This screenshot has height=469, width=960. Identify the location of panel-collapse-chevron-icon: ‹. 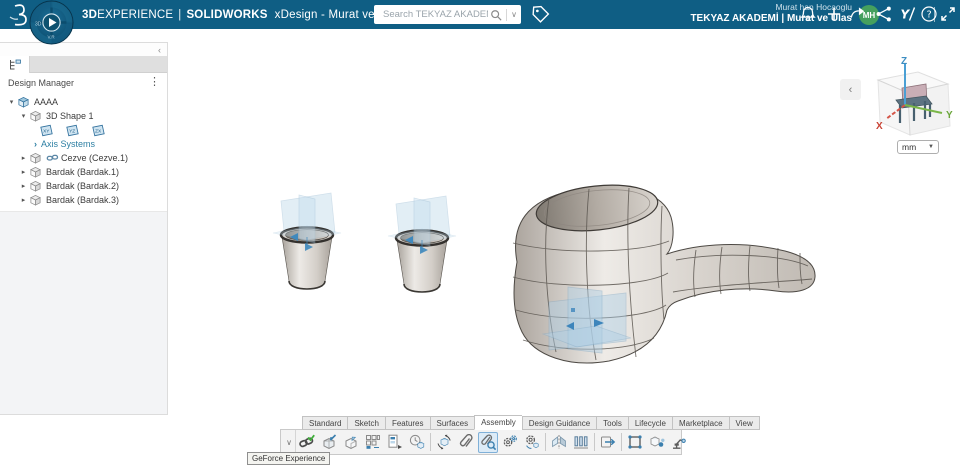
(83, 49).